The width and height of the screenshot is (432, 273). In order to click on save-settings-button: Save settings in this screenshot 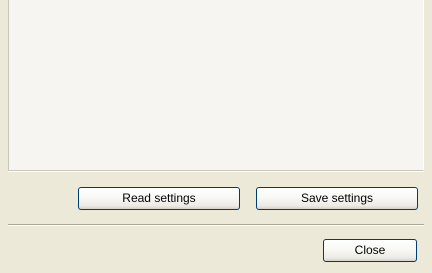, I will do `click(337, 198)`.